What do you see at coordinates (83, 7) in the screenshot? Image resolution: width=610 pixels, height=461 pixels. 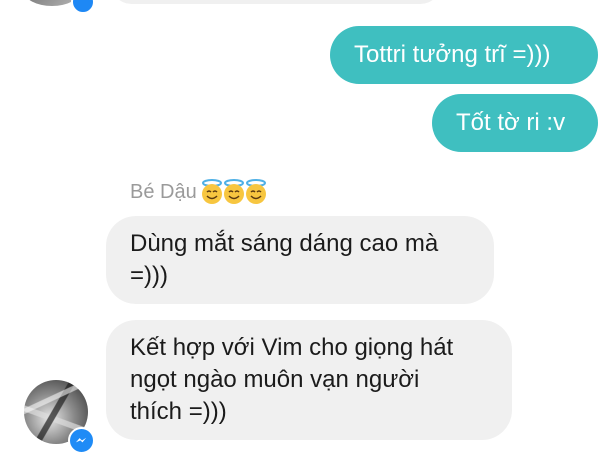 I see `previous-messenger-badge-icon` at bounding box center [83, 7].